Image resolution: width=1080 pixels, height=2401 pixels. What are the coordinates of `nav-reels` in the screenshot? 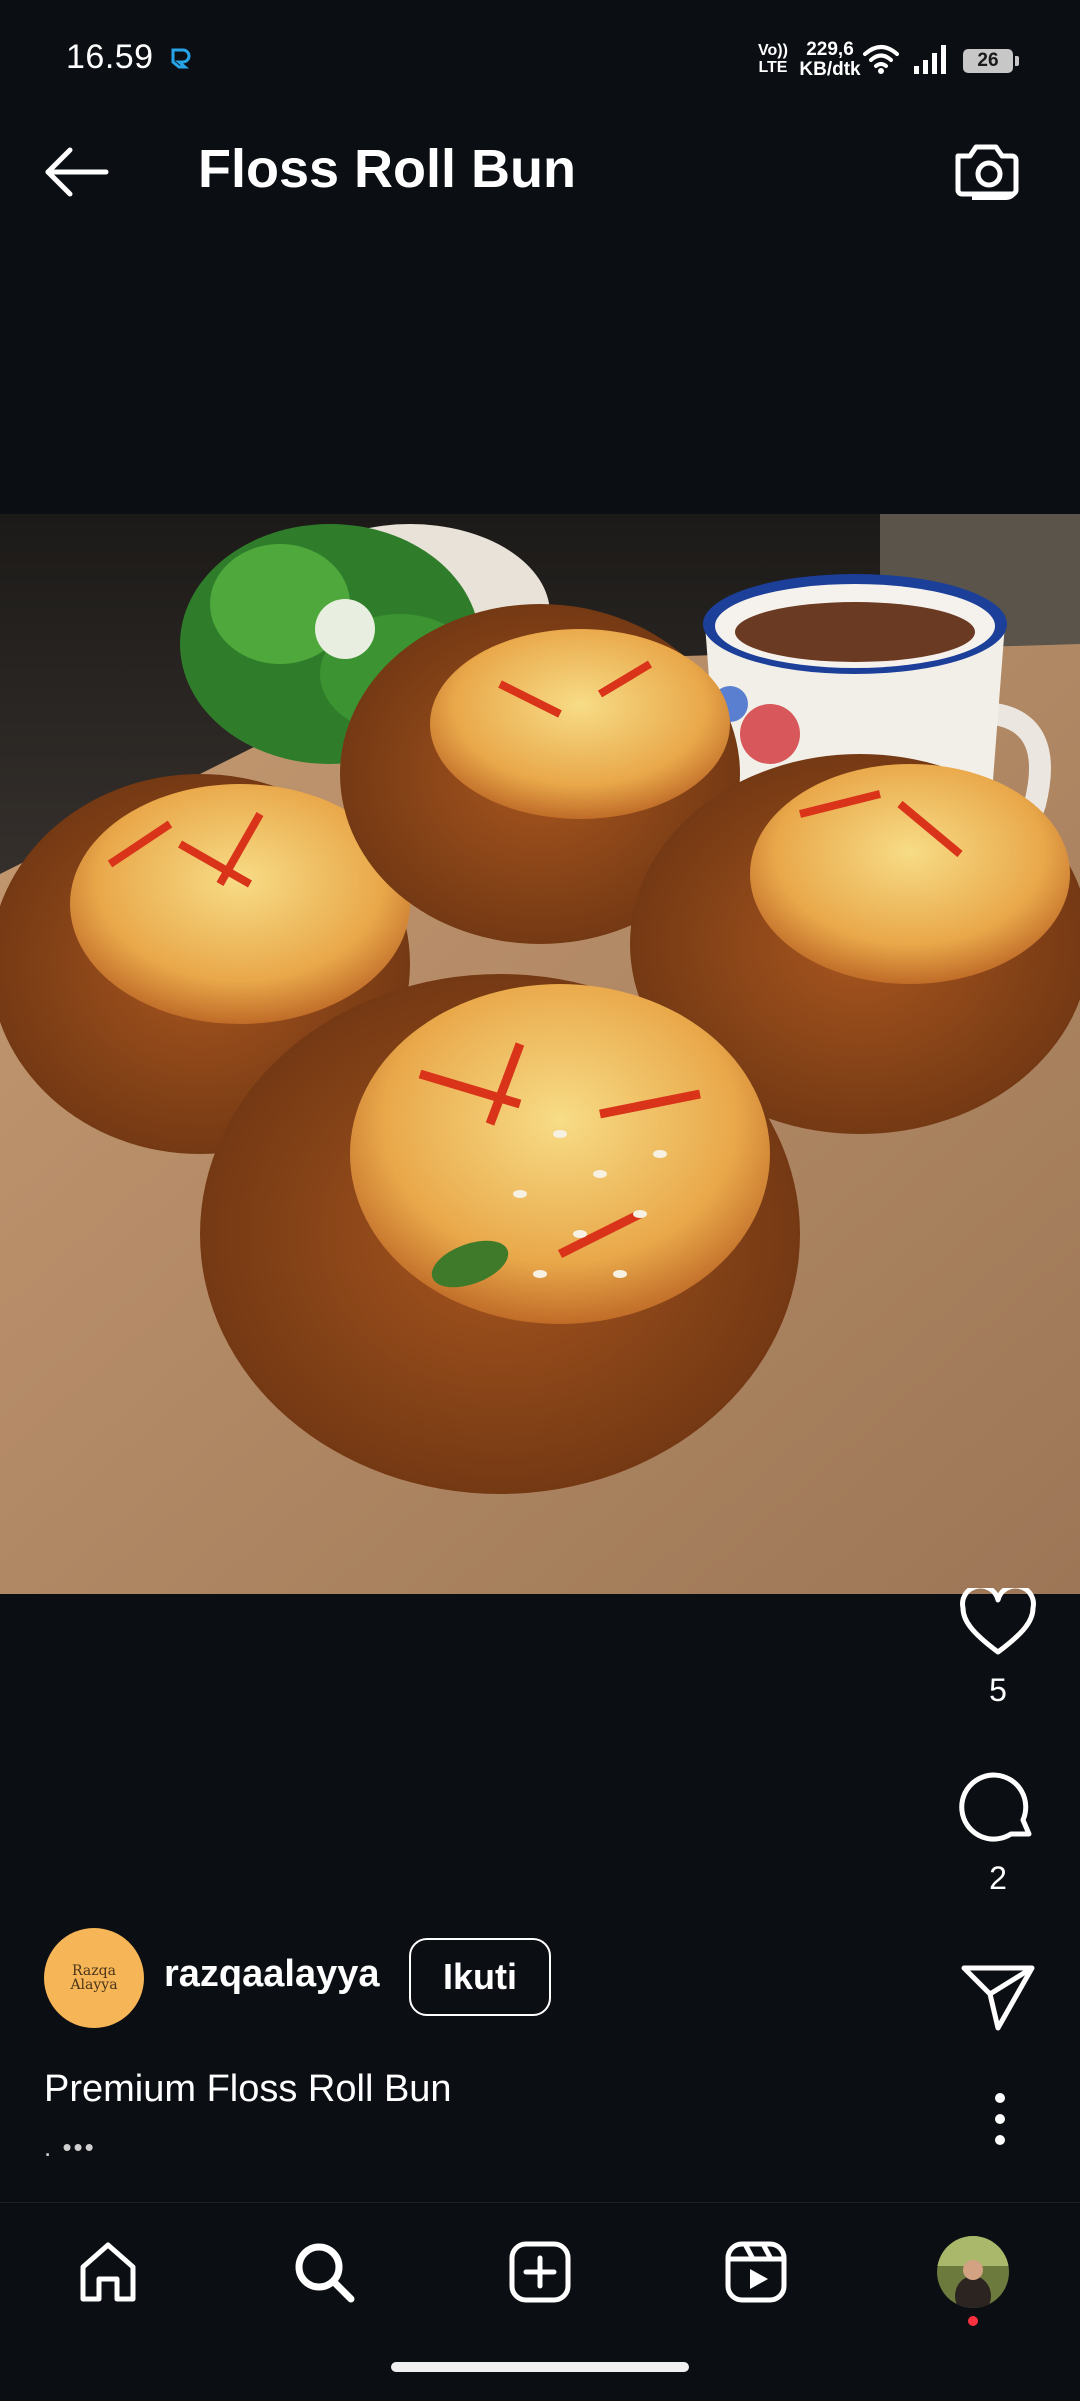 It's located at (756, 2272).